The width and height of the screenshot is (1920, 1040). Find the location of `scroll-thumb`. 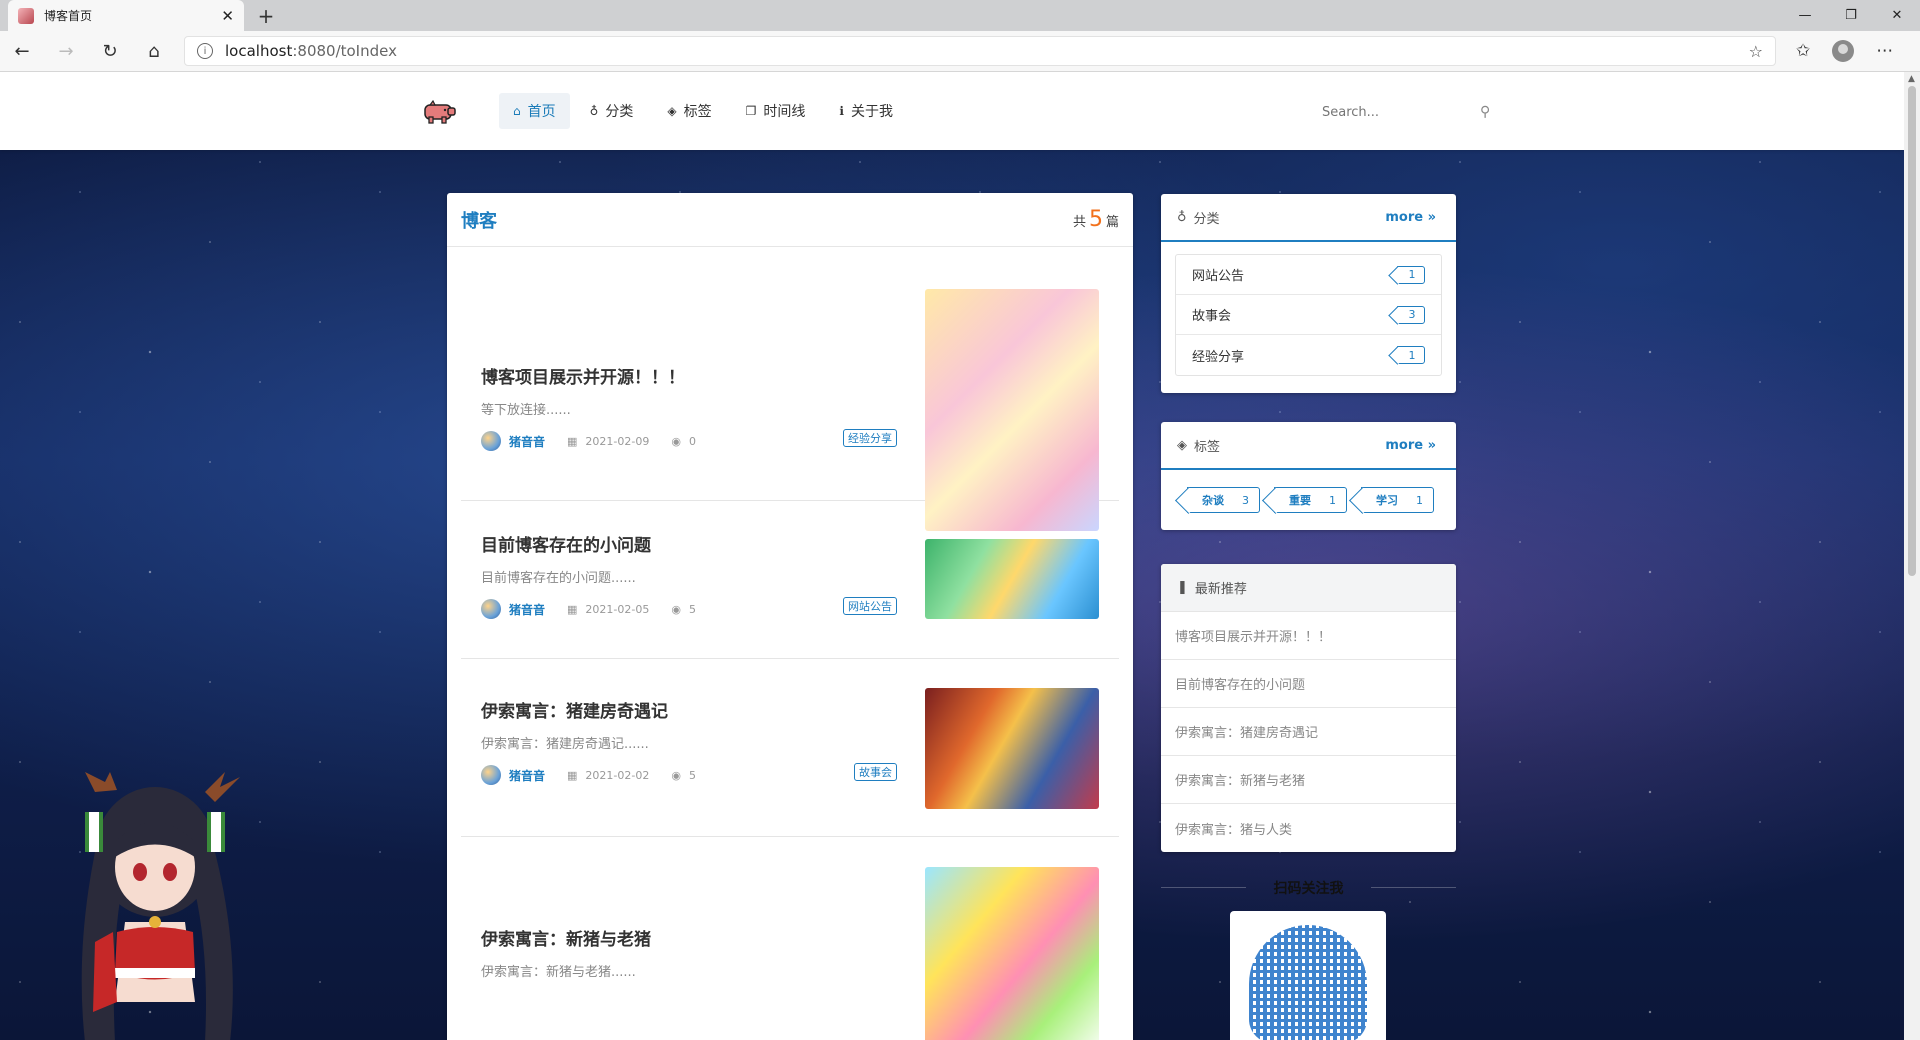

scroll-thumb is located at coordinates (1912, 331).